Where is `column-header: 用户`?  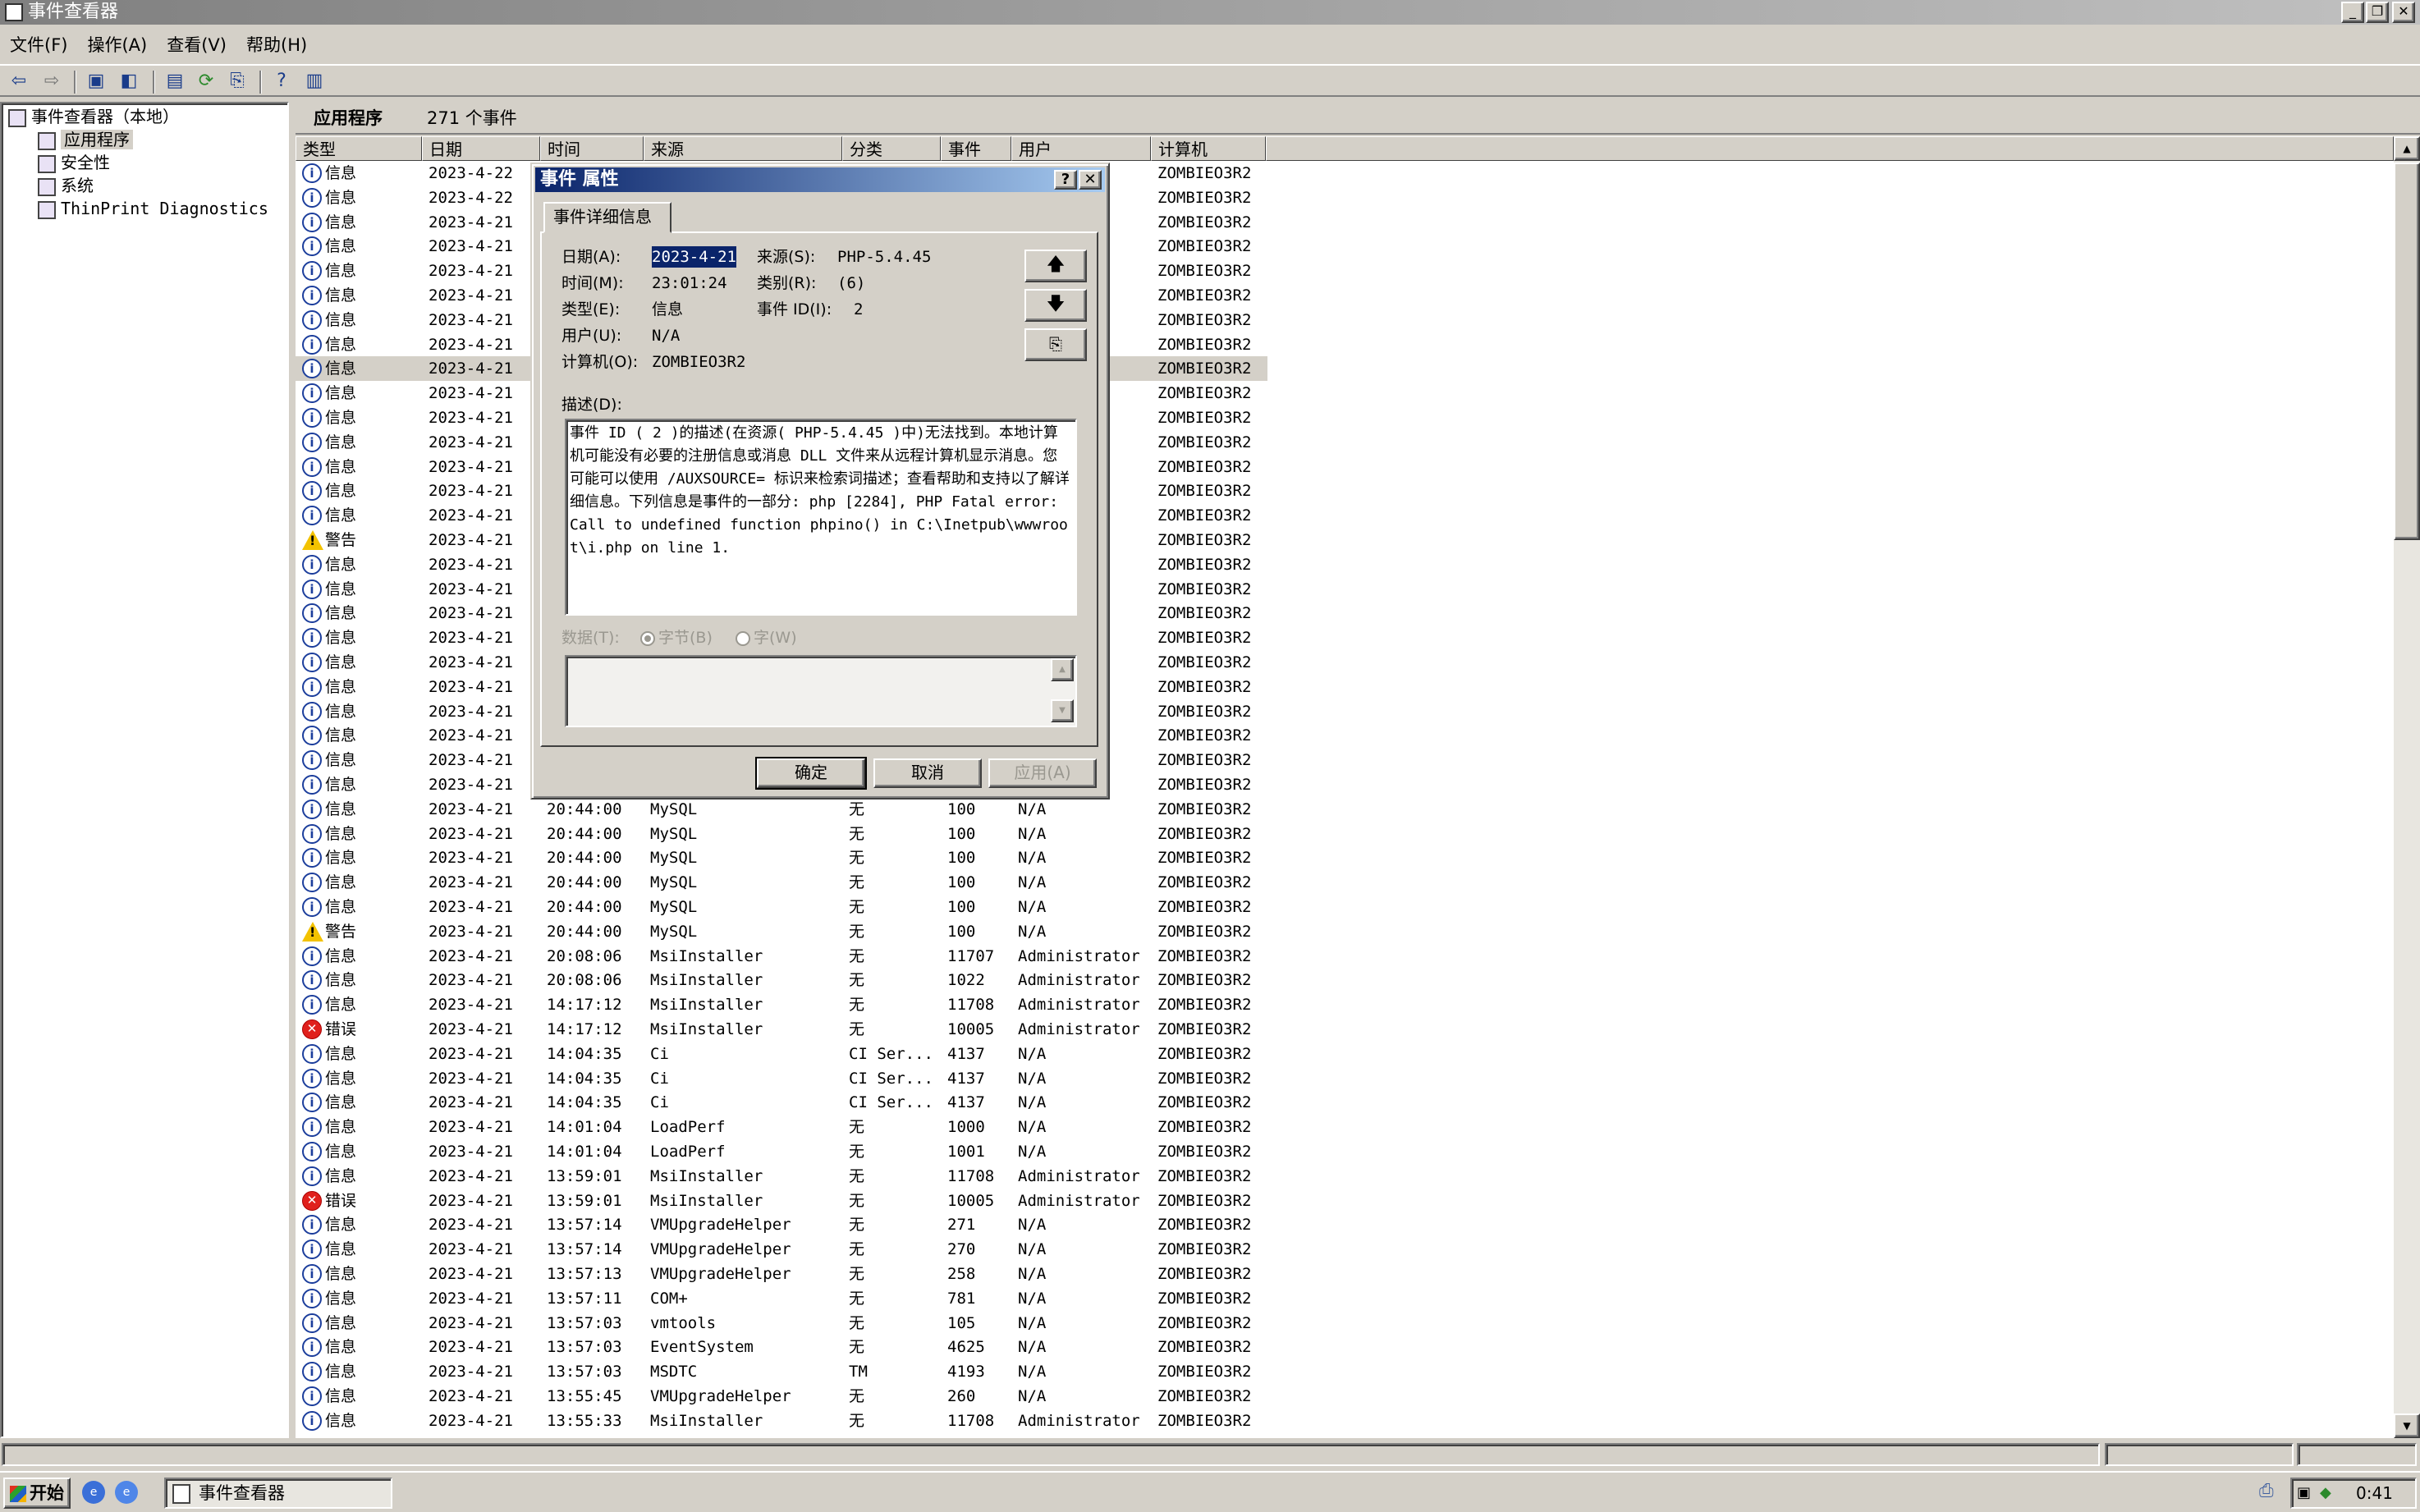
column-header: 用户 is located at coordinates (1081, 148).